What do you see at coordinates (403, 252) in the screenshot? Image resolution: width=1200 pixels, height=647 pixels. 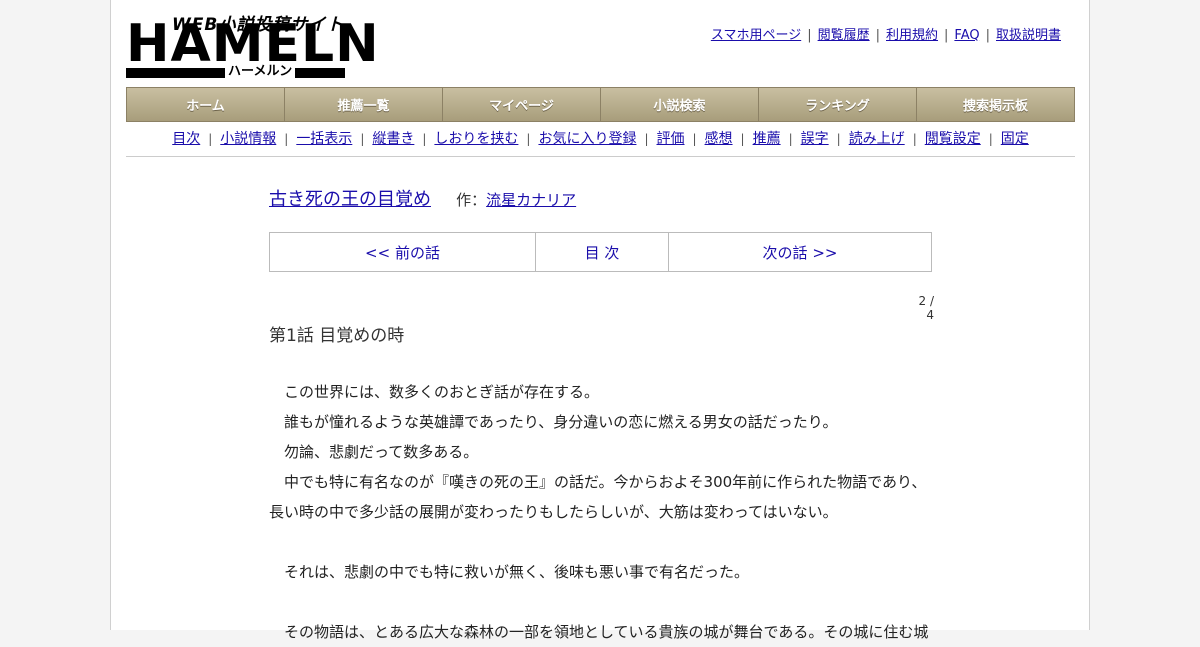 I see `prev-episode-link: << 前の話` at bounding box center [403, 252].